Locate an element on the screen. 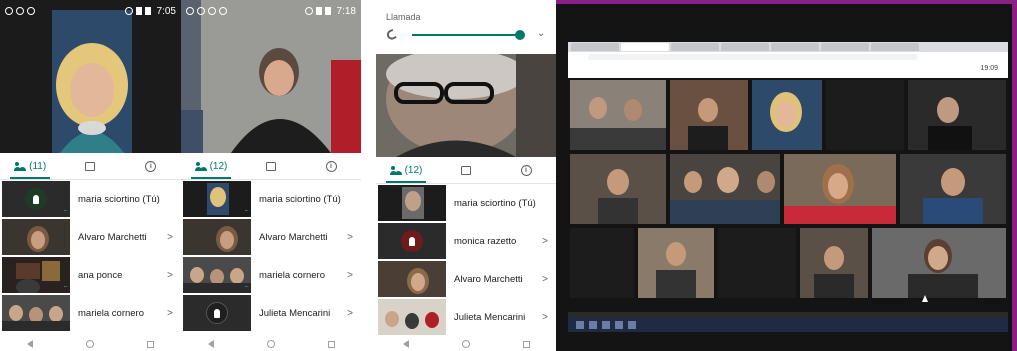 This screenshot has height=351, width=1017. participant-name: mariela cornero is located at coordinates (292, 275).